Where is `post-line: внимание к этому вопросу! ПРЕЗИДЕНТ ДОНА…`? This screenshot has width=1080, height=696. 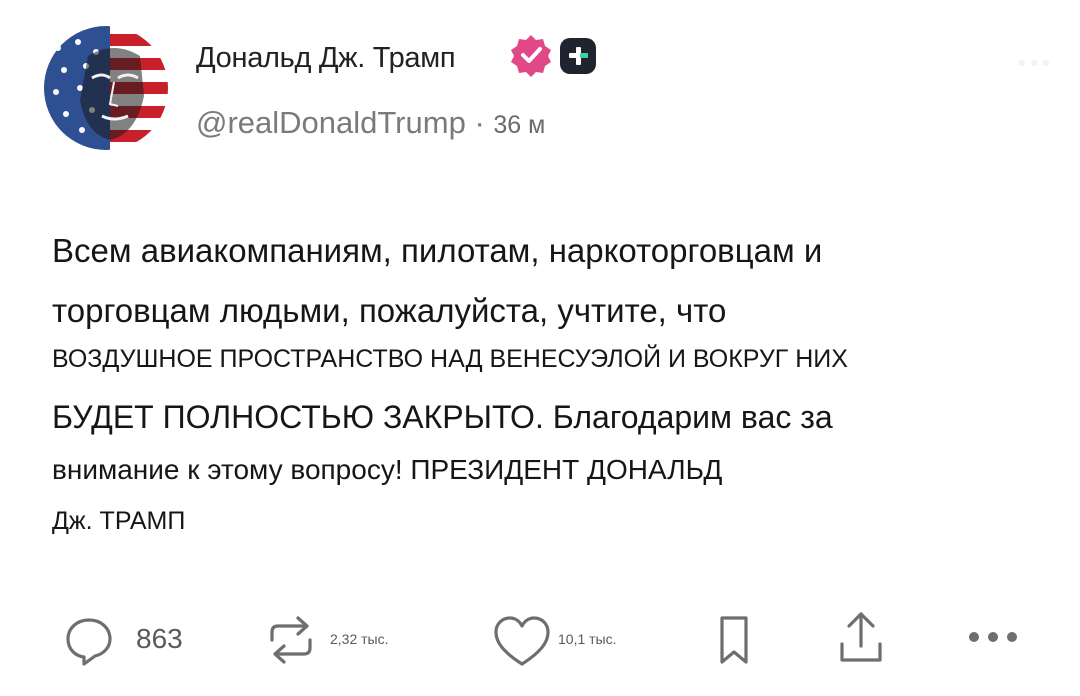
post-line: внимание к этому вопросу! ПРЕЗИДЕНТ ДОНА… is located at coordinates (387, 469).